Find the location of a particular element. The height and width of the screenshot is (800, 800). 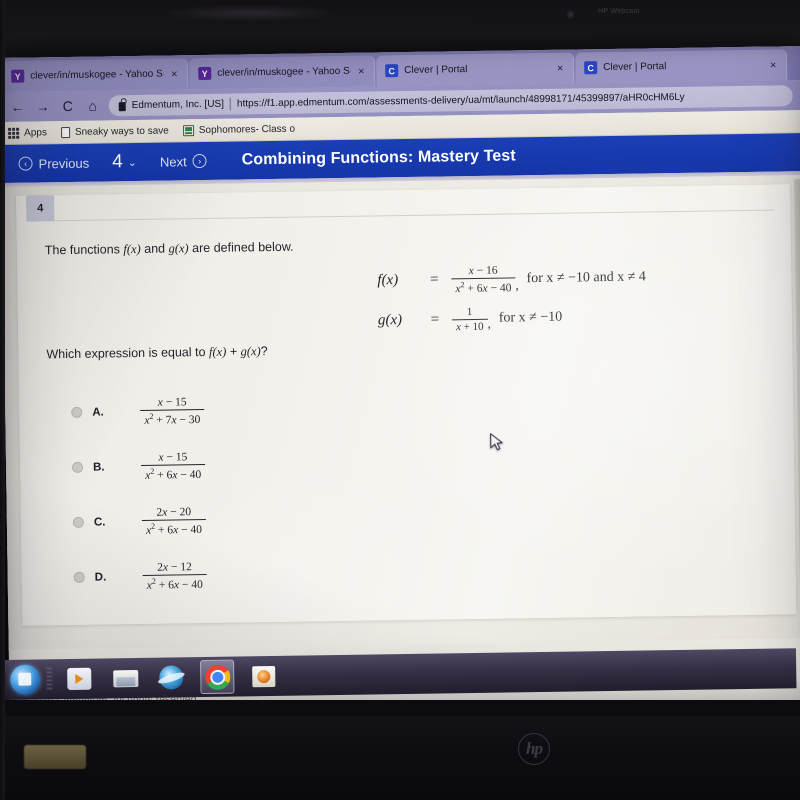

chrome-icon is located at coordinates (217, 677).